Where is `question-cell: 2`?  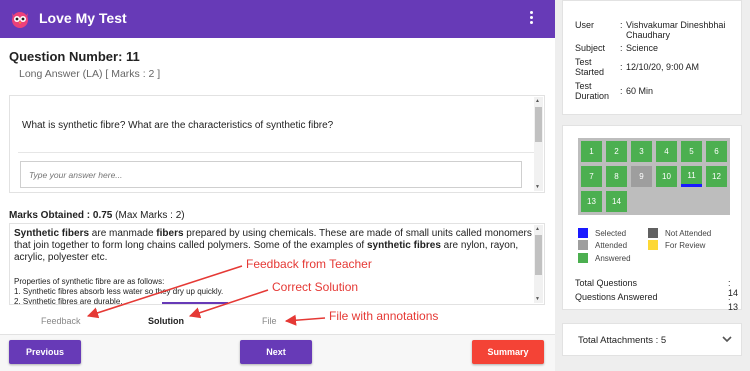 question-cell: 2 is located at coordinates (616, 151).